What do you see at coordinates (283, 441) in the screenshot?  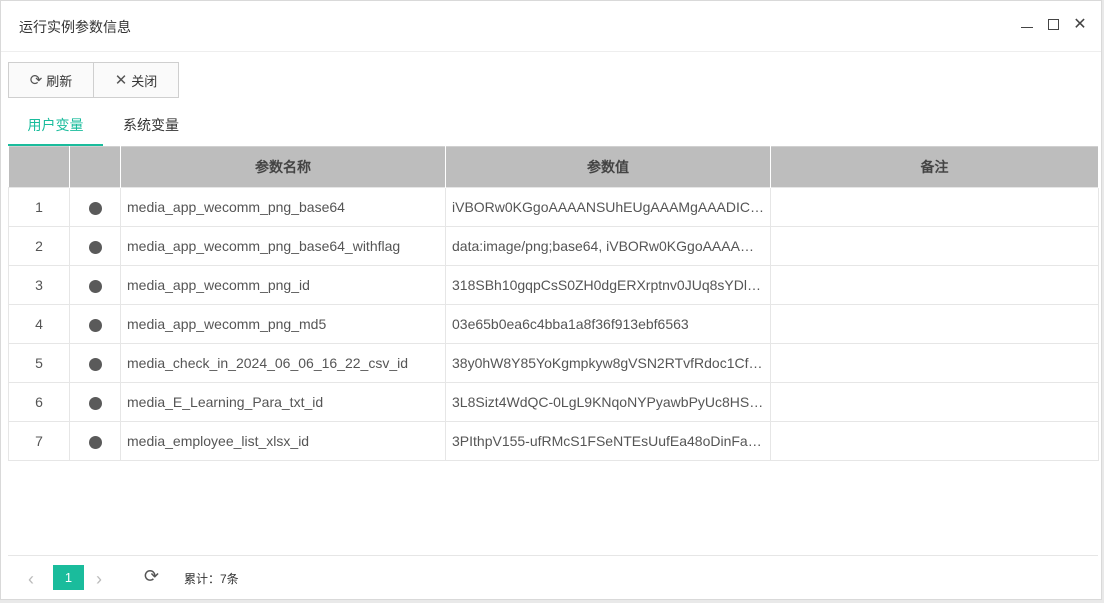 I see `param-name: media_employee_list_xlsx_id` at bounding box center [283, 441].